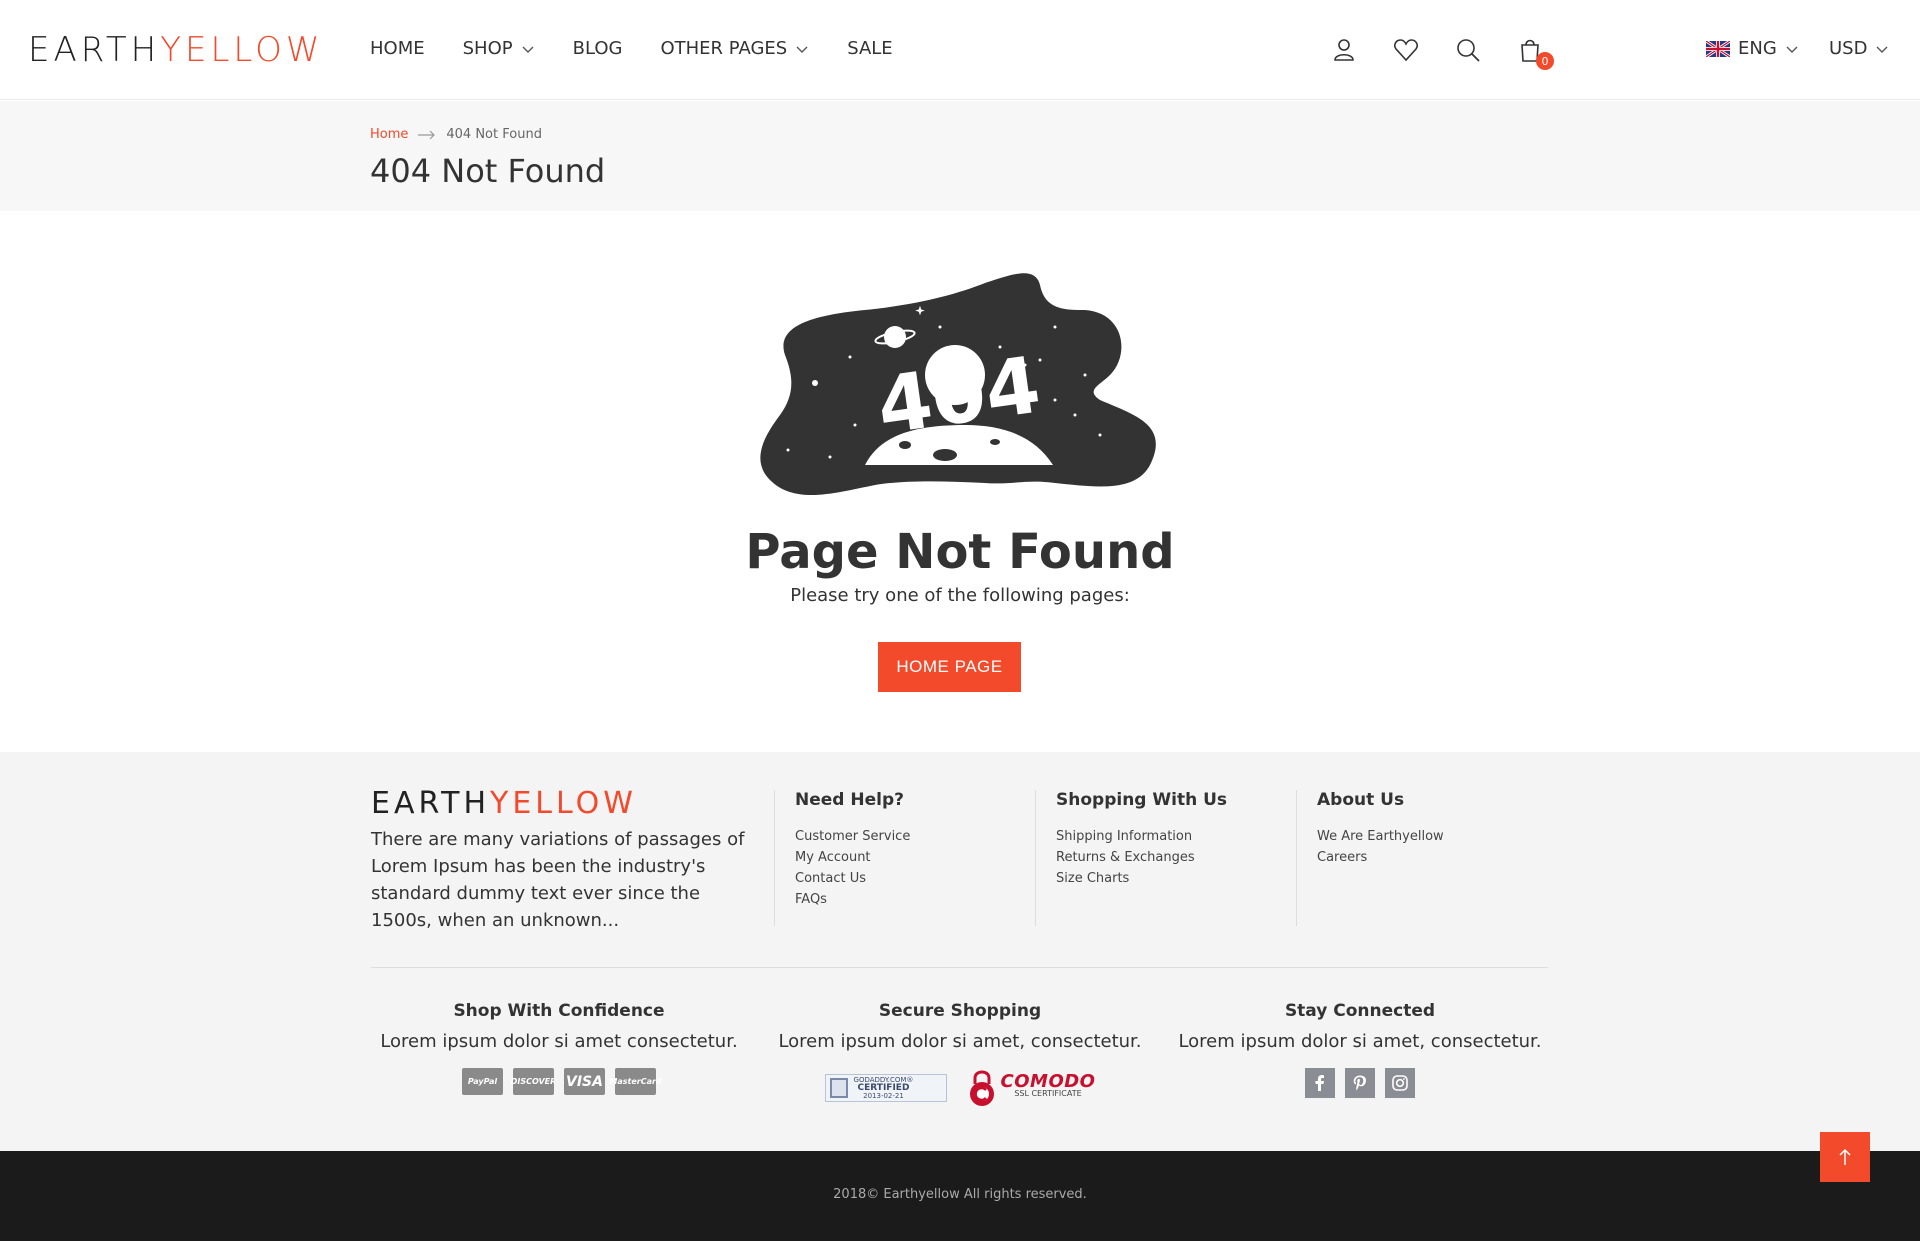  I want to click on breadcrumb: Home 404 Not Found, so click(456, 134).